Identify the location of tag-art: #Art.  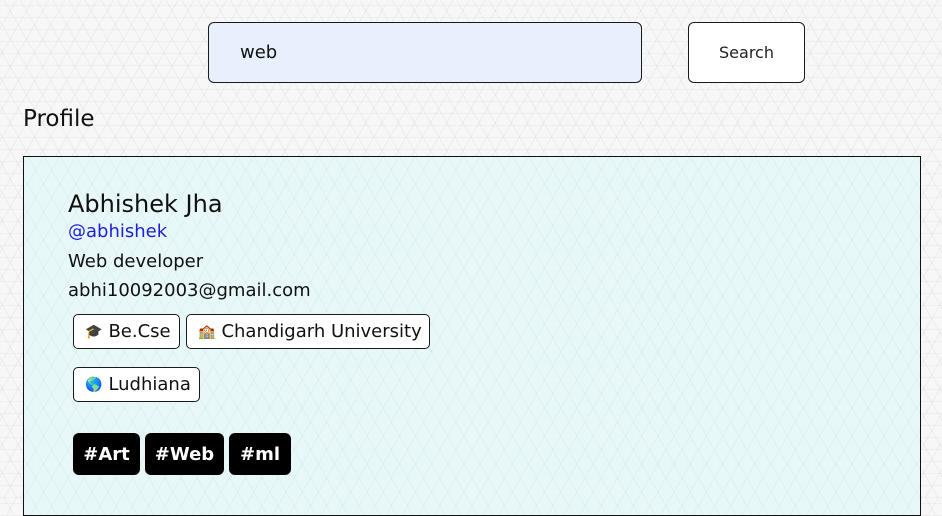
(106, 454).